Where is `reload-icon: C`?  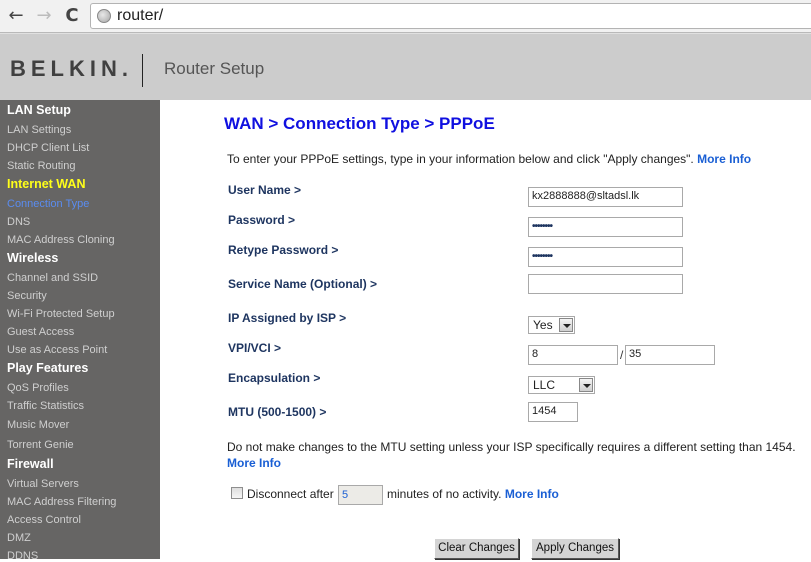
reload-icon: C is located at coordinates (72, 16).